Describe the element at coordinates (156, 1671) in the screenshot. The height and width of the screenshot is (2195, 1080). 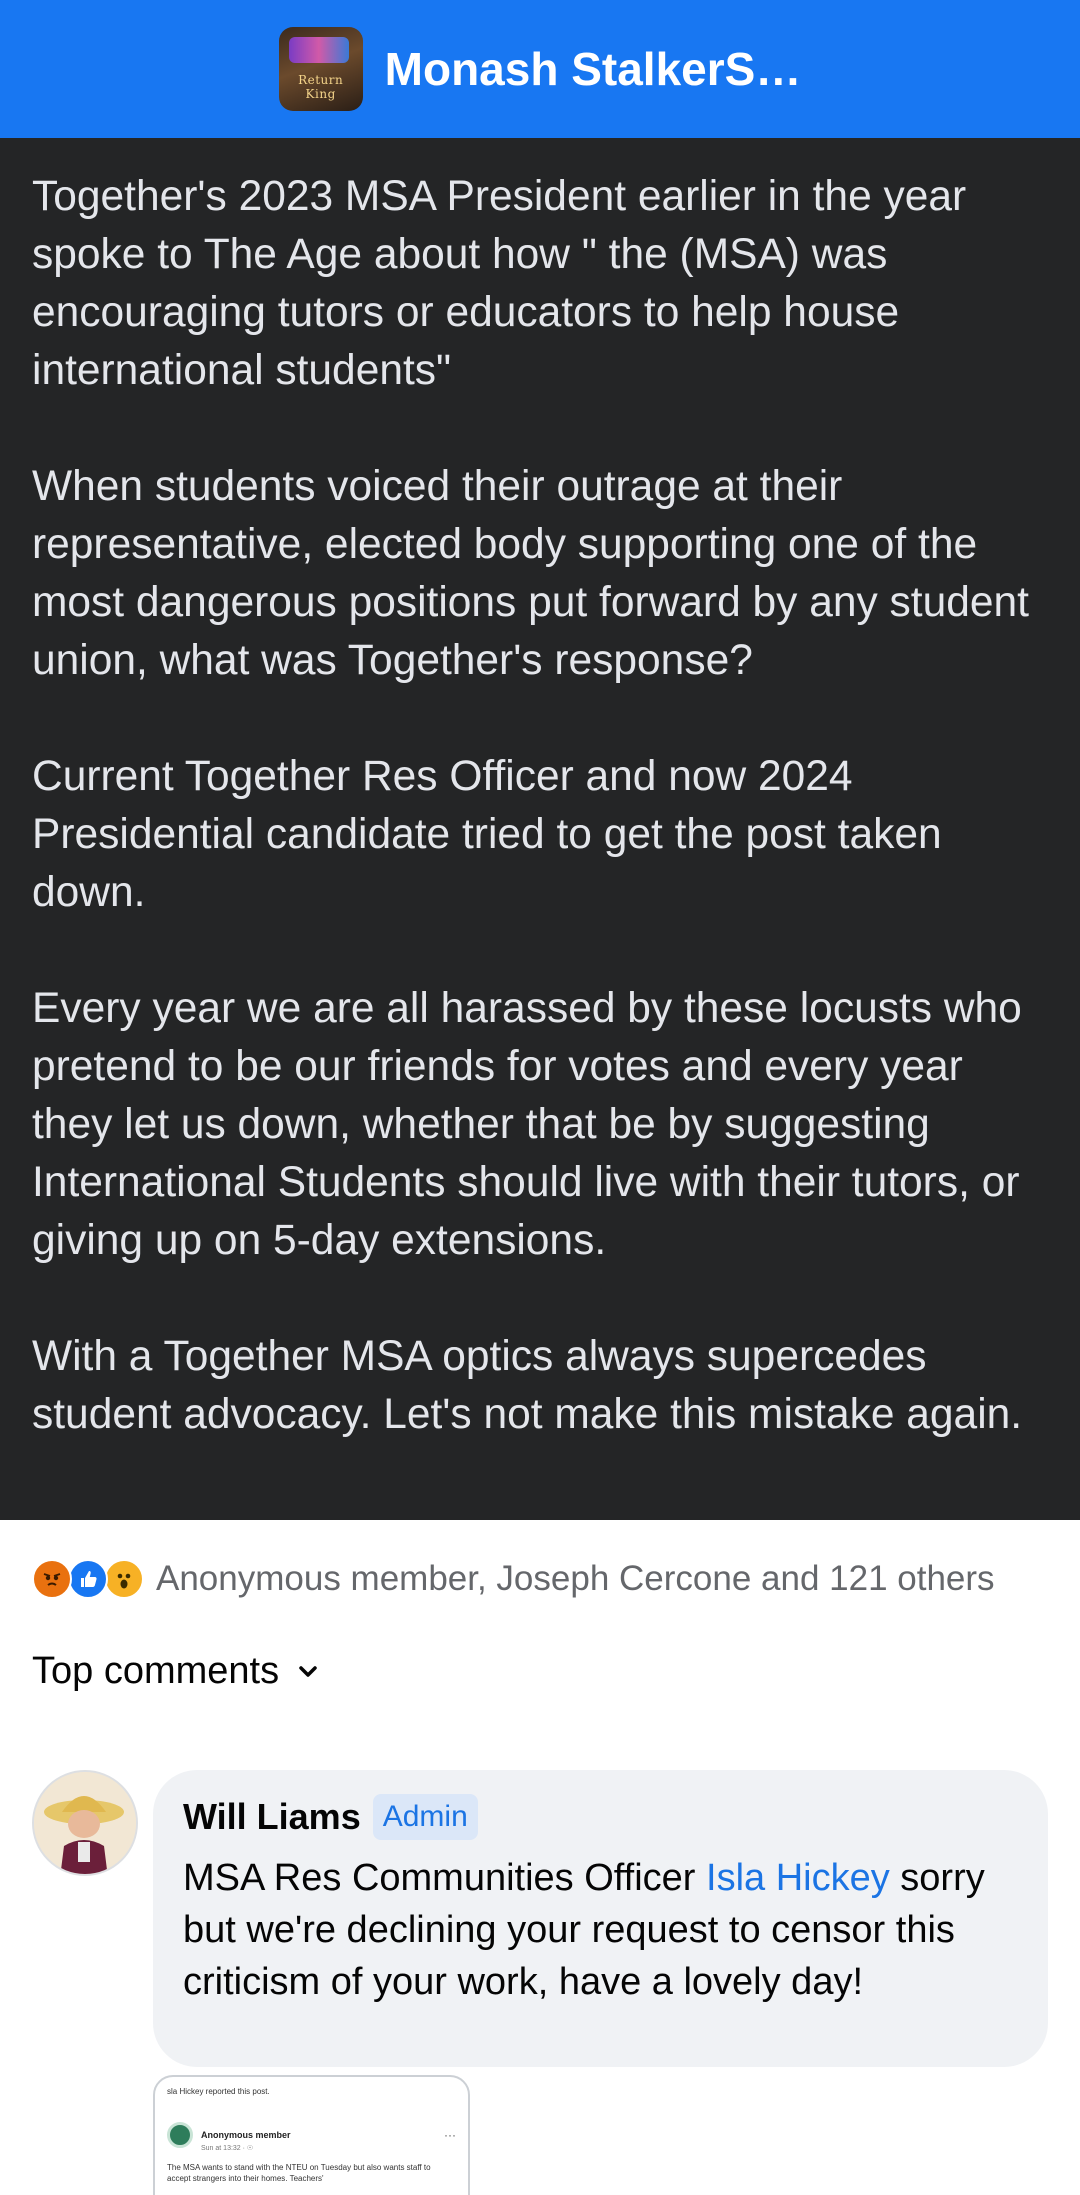
I see `top-comments-label: Top comments` at that location.